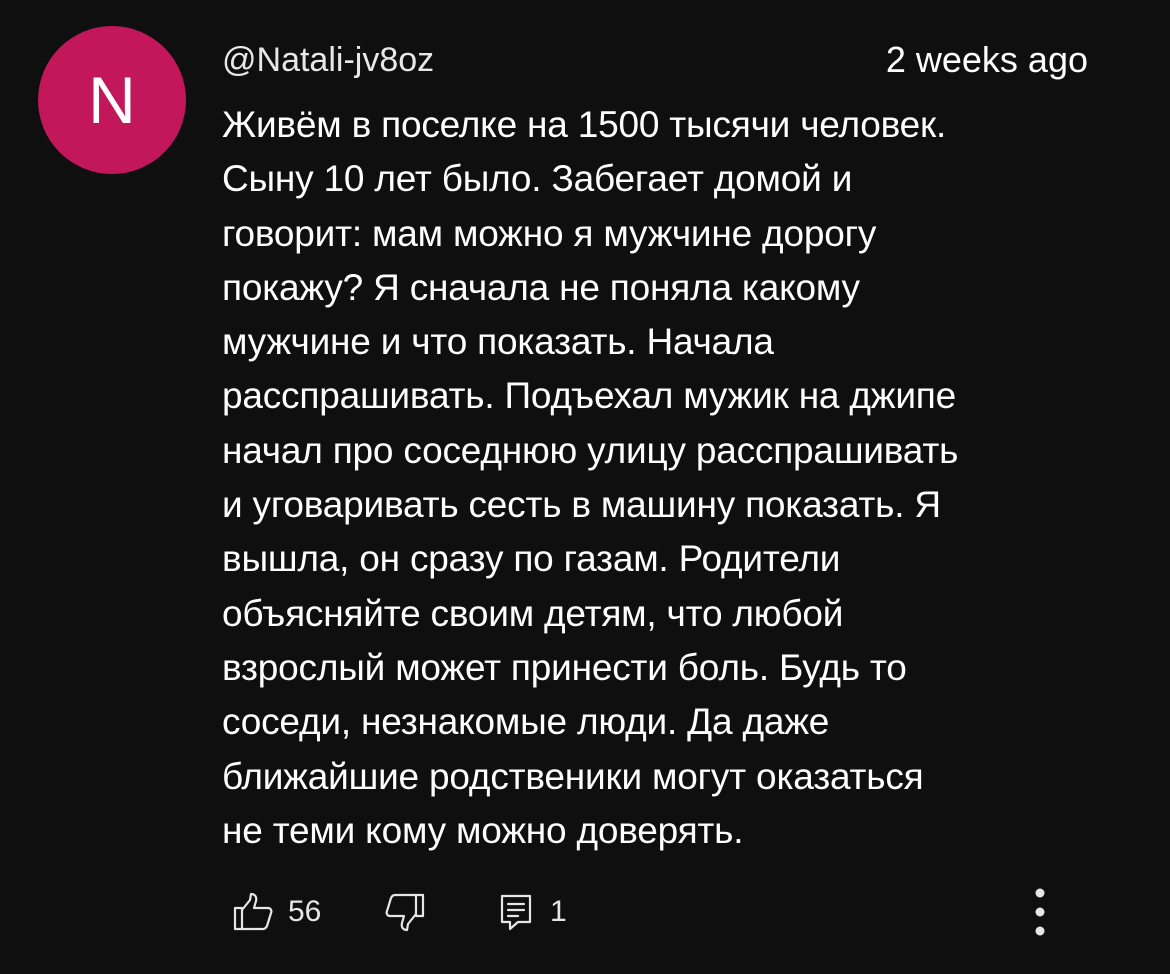 The width and height of the screenshot is (1170, 974). I want to click on comment-actions: 56 1, so click(585, 912).